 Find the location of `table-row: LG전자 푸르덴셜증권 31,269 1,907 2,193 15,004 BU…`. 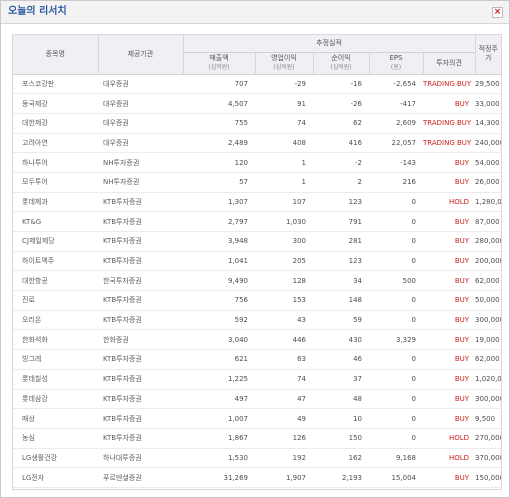

table-row: LG전자 푸르덴셜증권 31,269 1,907 2,193 15,004 BU… is located at coordinates (257, 477).